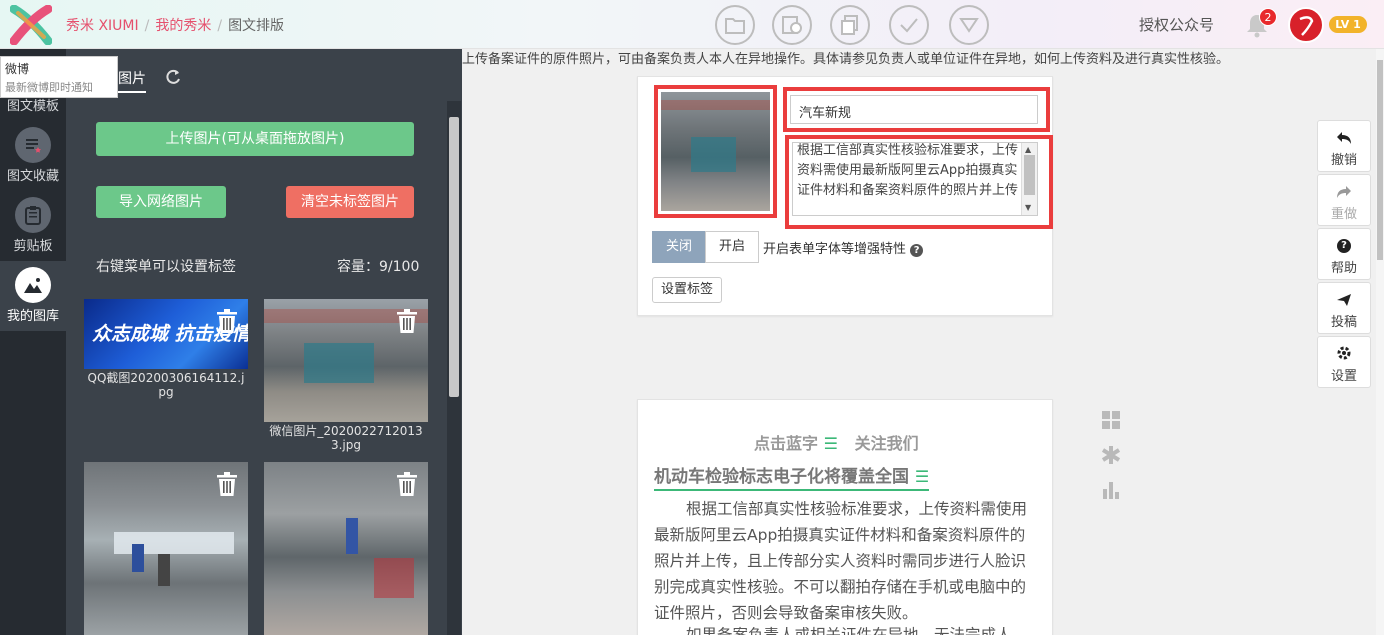  What do you see at coordinates (256, 26) in the screenshot?
I see `breadcrumb-current: 图文排版` at bounding box center [256, 26].